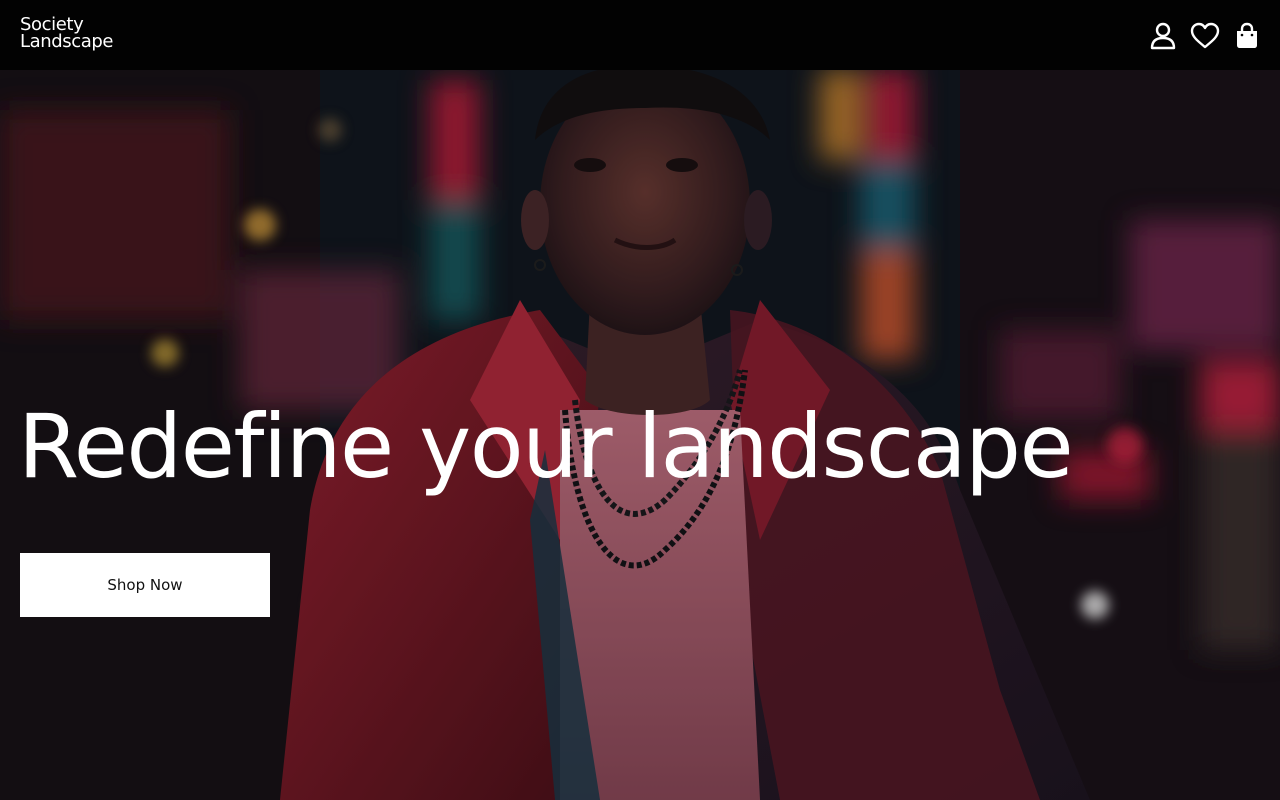  I want to click on wishlist-button, so click(1205, 36).